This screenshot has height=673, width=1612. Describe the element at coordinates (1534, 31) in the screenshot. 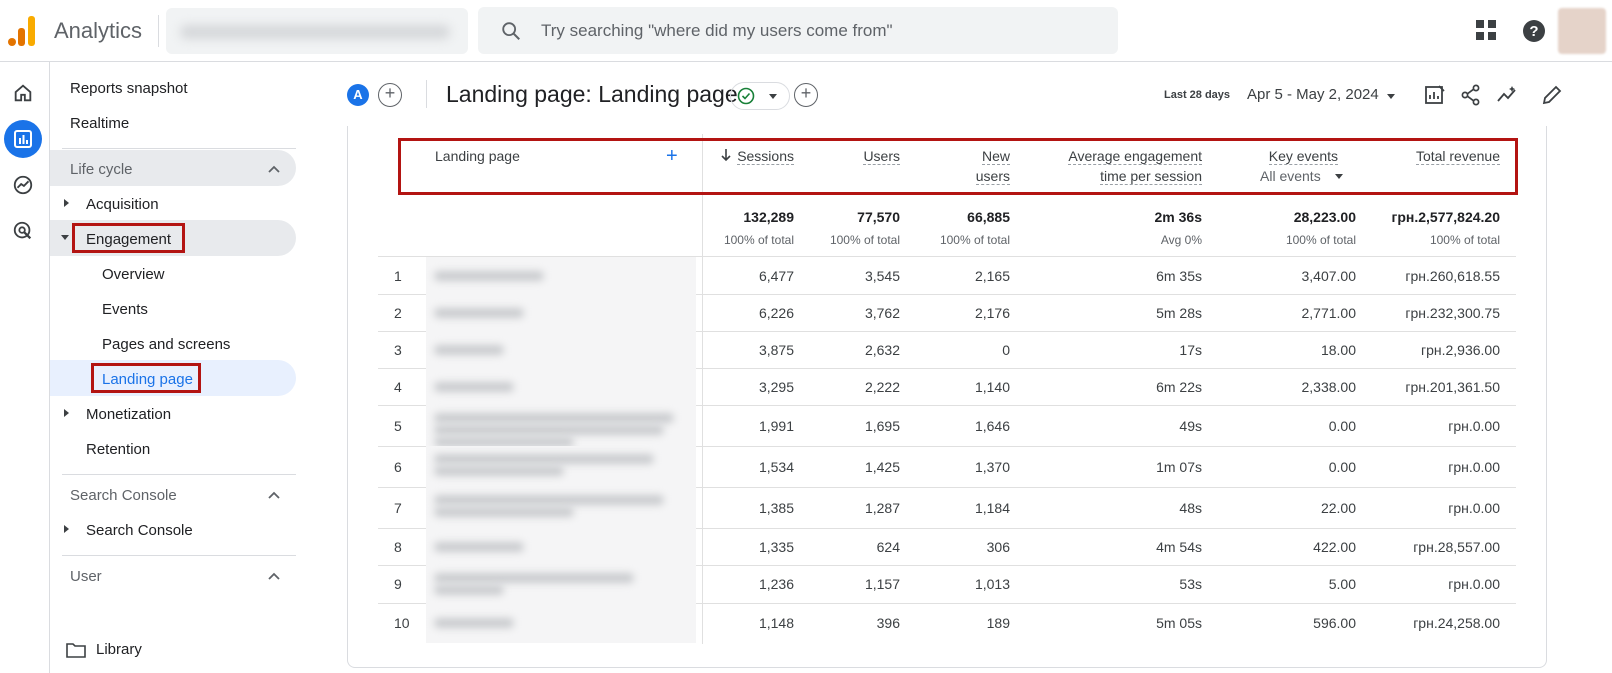

I see `help-icon: ?` at that location.